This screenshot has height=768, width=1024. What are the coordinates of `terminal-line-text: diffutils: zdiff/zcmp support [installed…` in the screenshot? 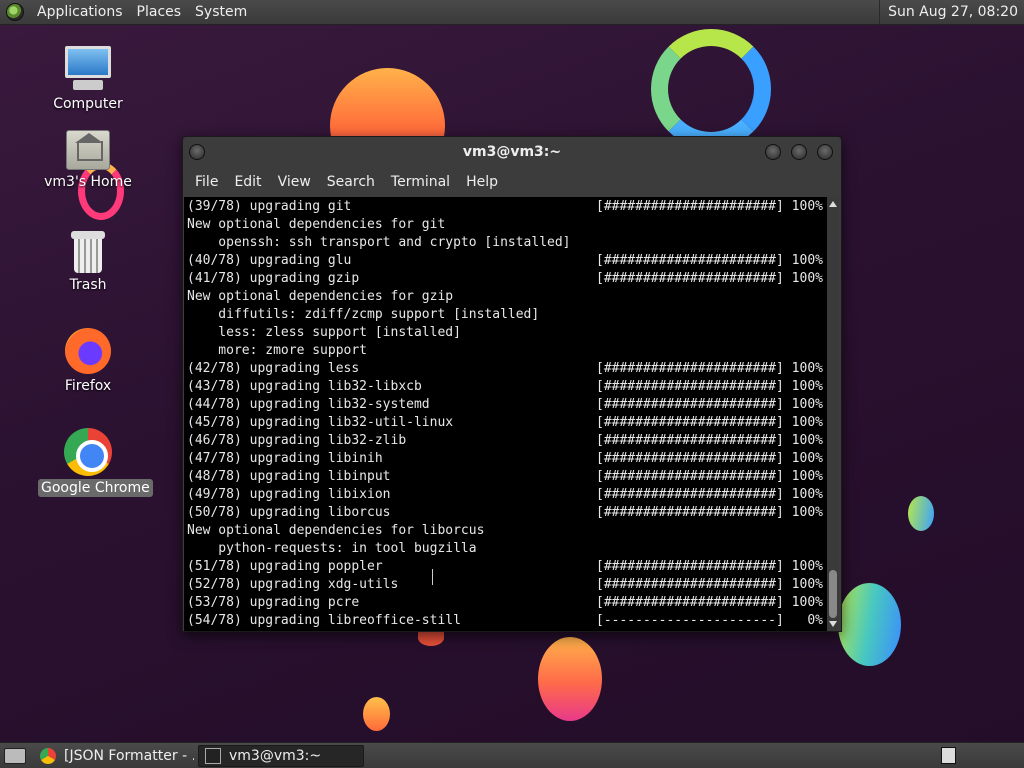 It's located at (363, 314).